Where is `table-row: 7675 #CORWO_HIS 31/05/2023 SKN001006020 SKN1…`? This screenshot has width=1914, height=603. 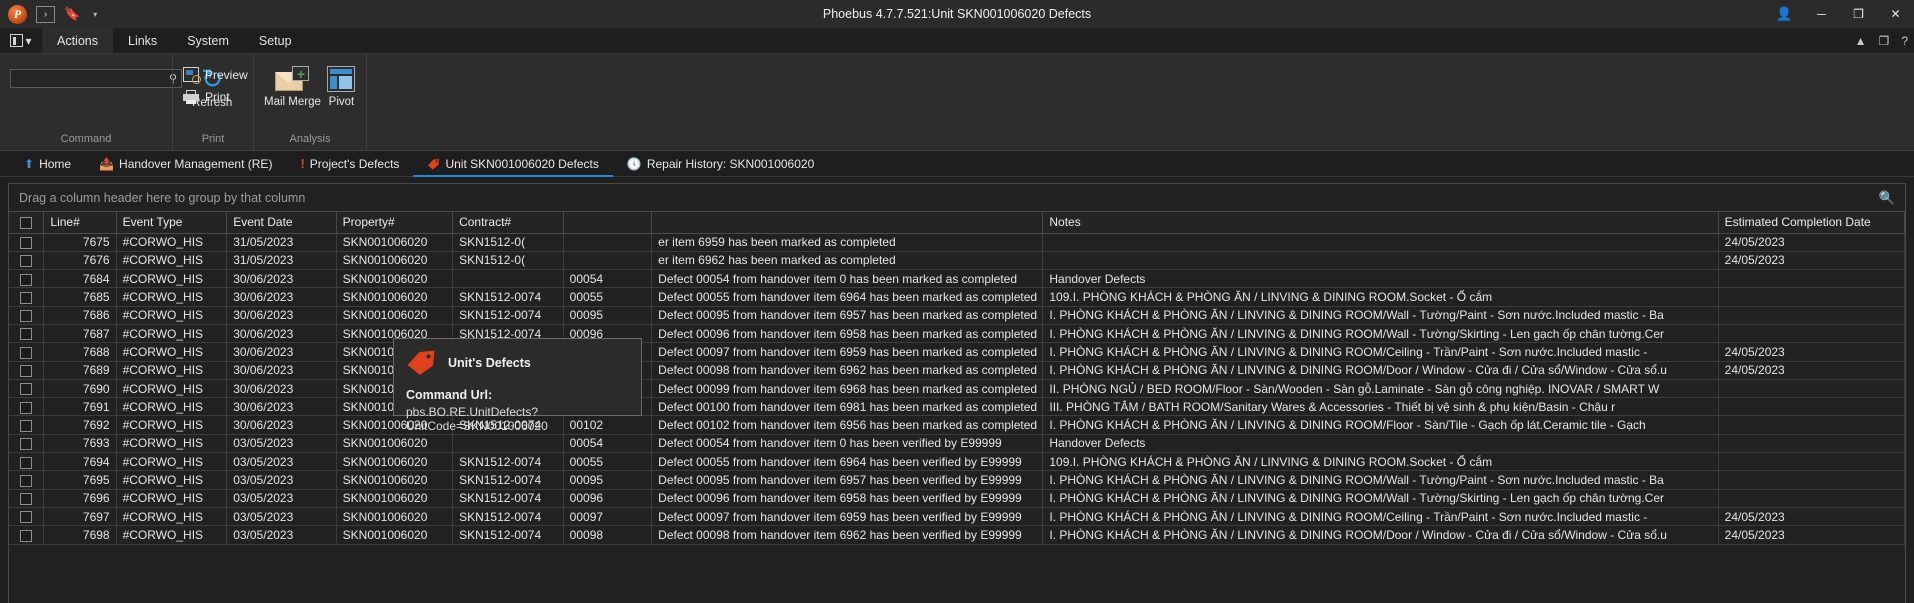
table-row: 7675 #CORWO_HIS 31/05/2023 SKN001006020 SKN1… is located at coordinates (957, 242).